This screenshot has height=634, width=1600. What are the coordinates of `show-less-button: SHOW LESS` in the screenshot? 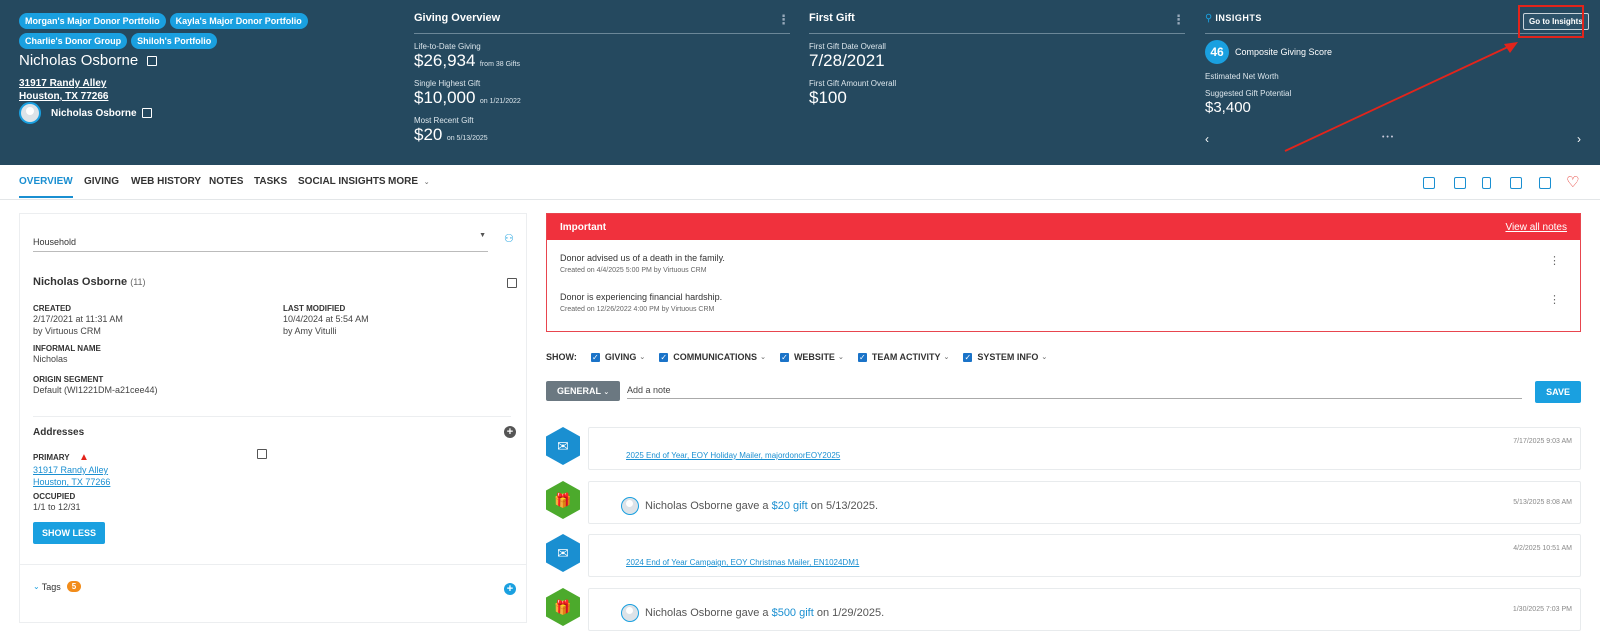 It's located at (69, 533).